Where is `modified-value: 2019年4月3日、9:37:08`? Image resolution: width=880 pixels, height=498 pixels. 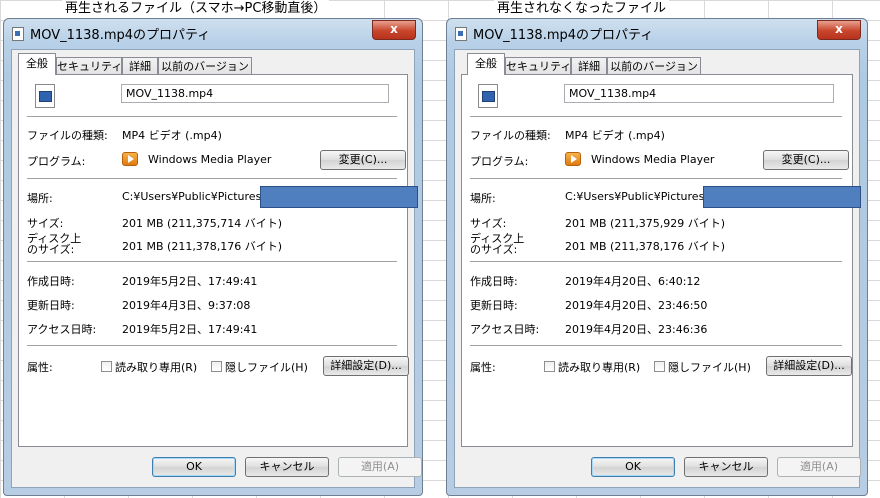
modified-value: 2019年4月3日、9:37:08 is located at coordinates (186, 305).